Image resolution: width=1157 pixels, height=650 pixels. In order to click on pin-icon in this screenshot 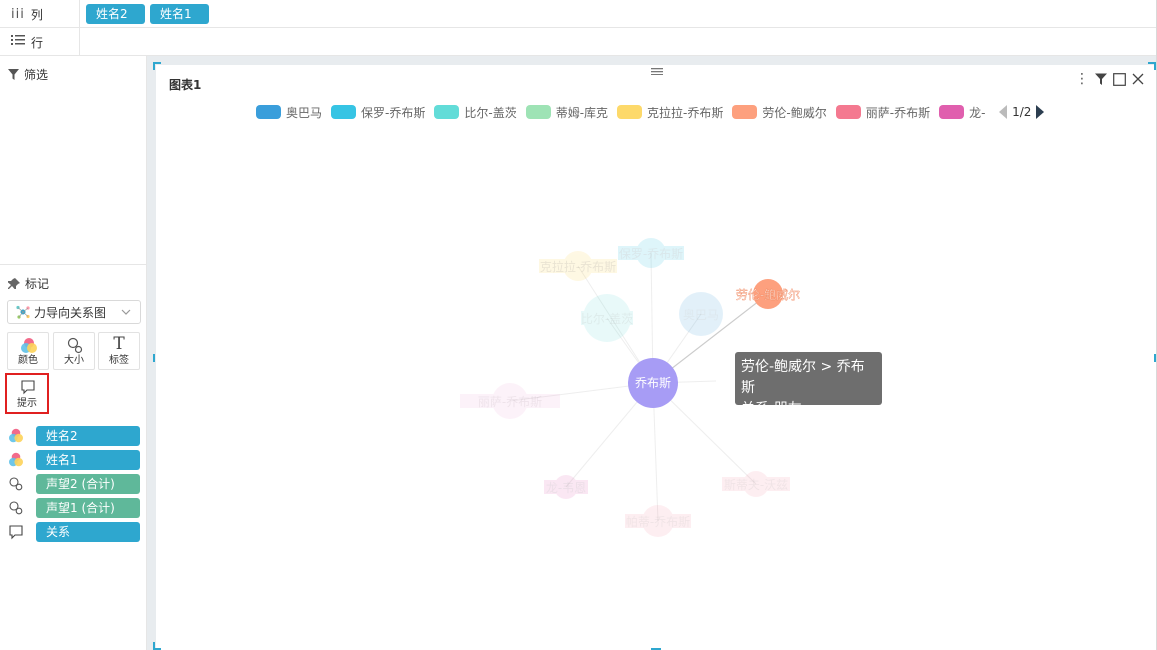, I will do `click(14, 283)`.